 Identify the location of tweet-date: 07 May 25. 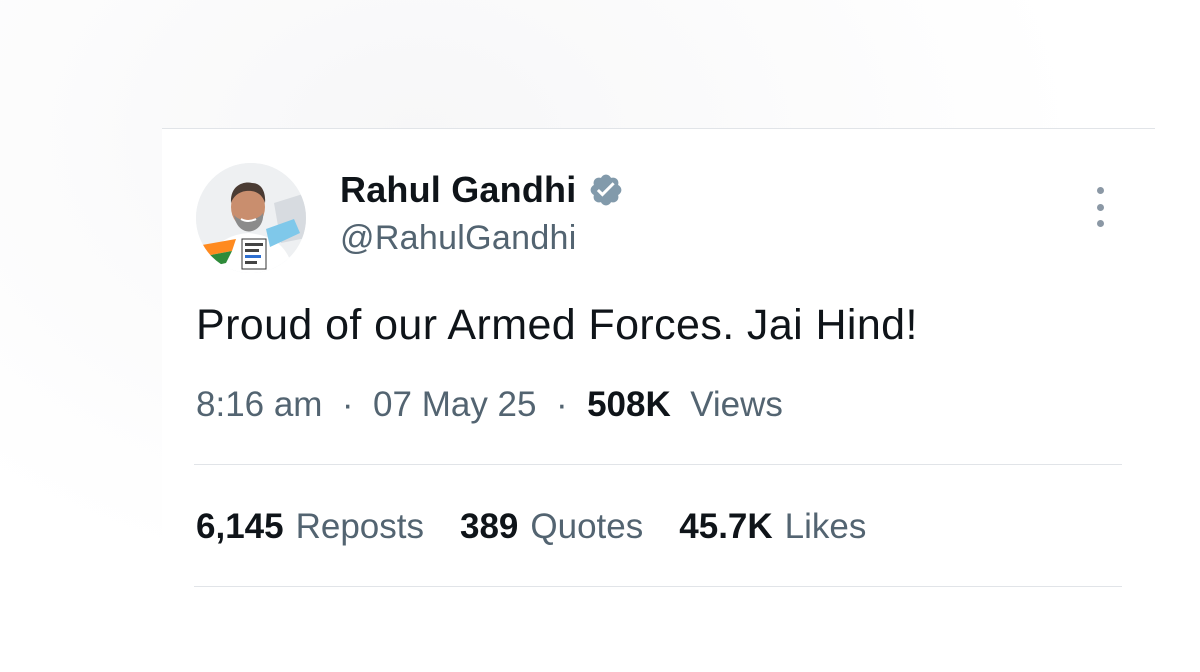
(454, 404).